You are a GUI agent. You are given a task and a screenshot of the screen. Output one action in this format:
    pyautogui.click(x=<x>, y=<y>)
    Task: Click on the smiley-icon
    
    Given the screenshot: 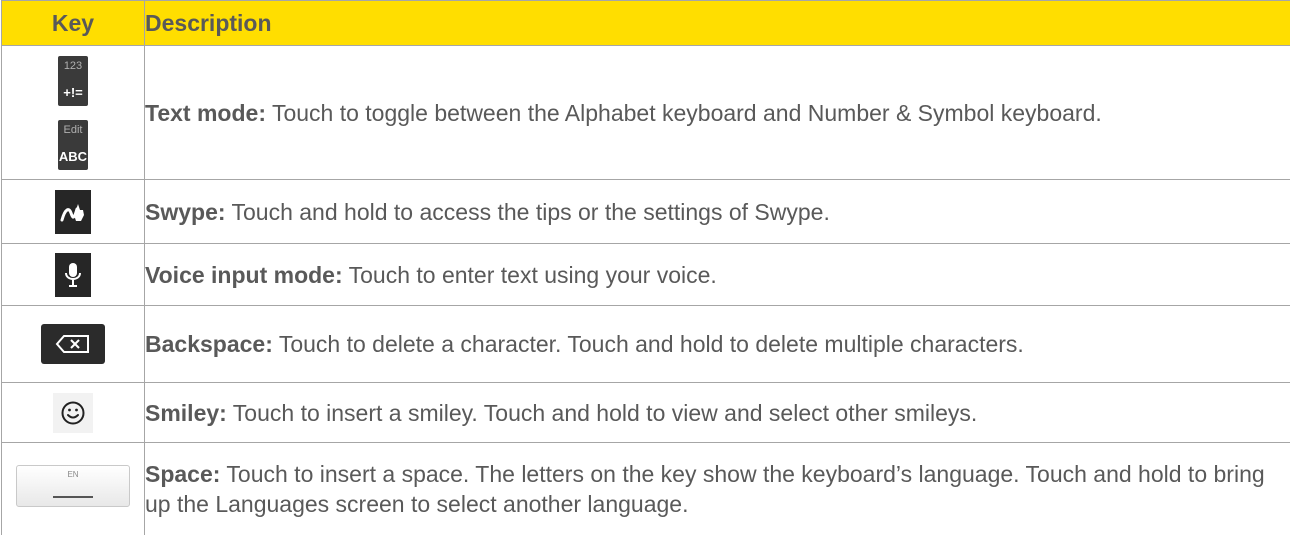 What is the action you would take?
    pyautogui.click(x=73, y=412)
    